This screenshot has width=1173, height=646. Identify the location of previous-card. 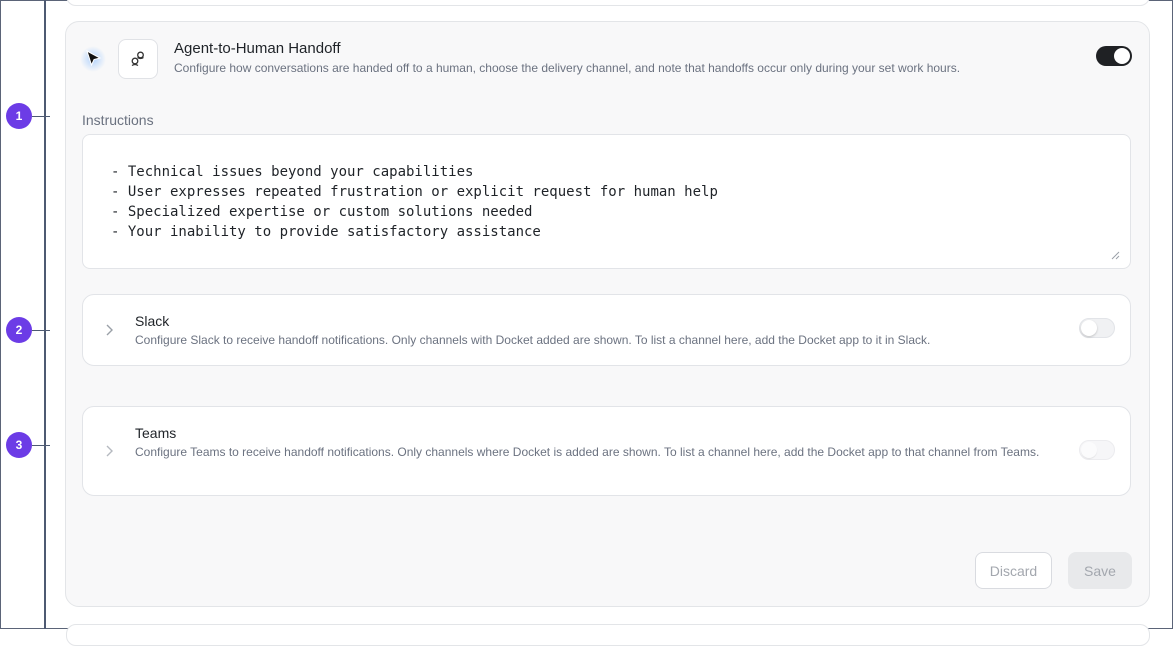
(608, 3).